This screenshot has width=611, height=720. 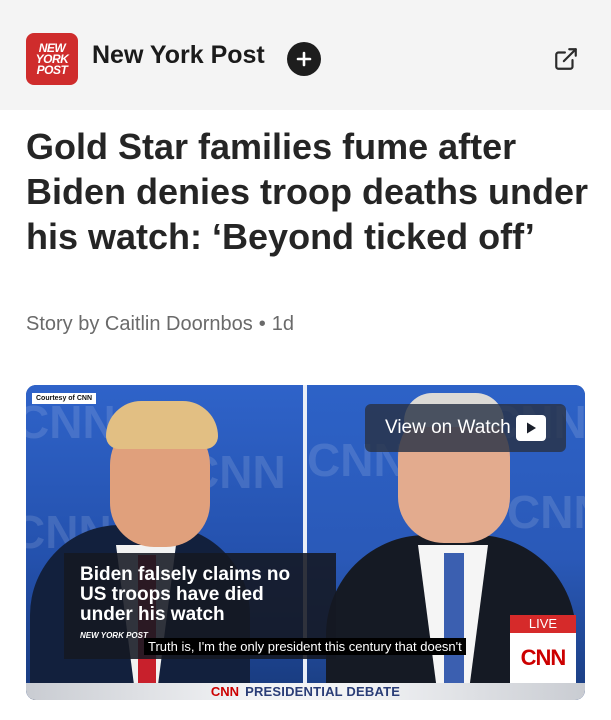 What do you see at coordinates (543, 658) in the screenshot?
I see `cnn-logo: CNN` at bounding box center [543, 658].